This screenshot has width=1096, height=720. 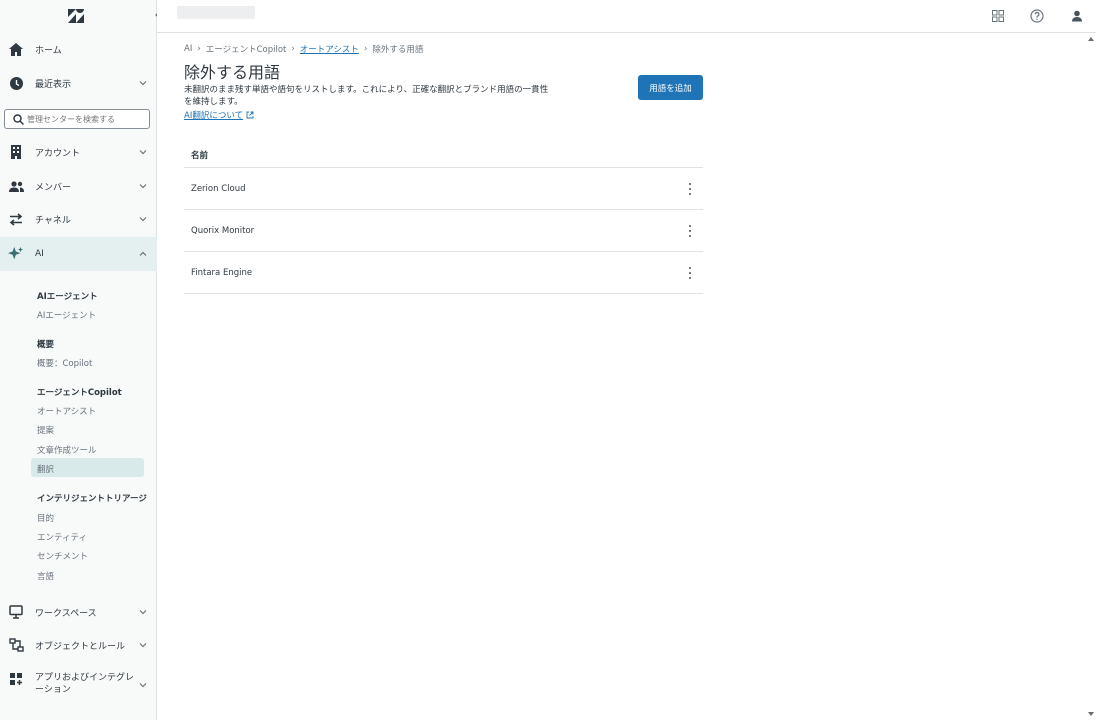 I want to click on chevron-up-icon, so click(x=143, y=253).